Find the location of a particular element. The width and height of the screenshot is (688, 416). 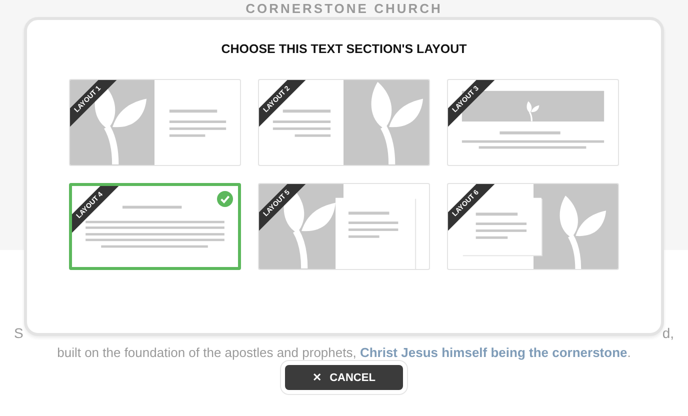

dialog-title: CHOOSE THIS TEXT SECTION'S LAYOUT is located at coordinates (344, 49).